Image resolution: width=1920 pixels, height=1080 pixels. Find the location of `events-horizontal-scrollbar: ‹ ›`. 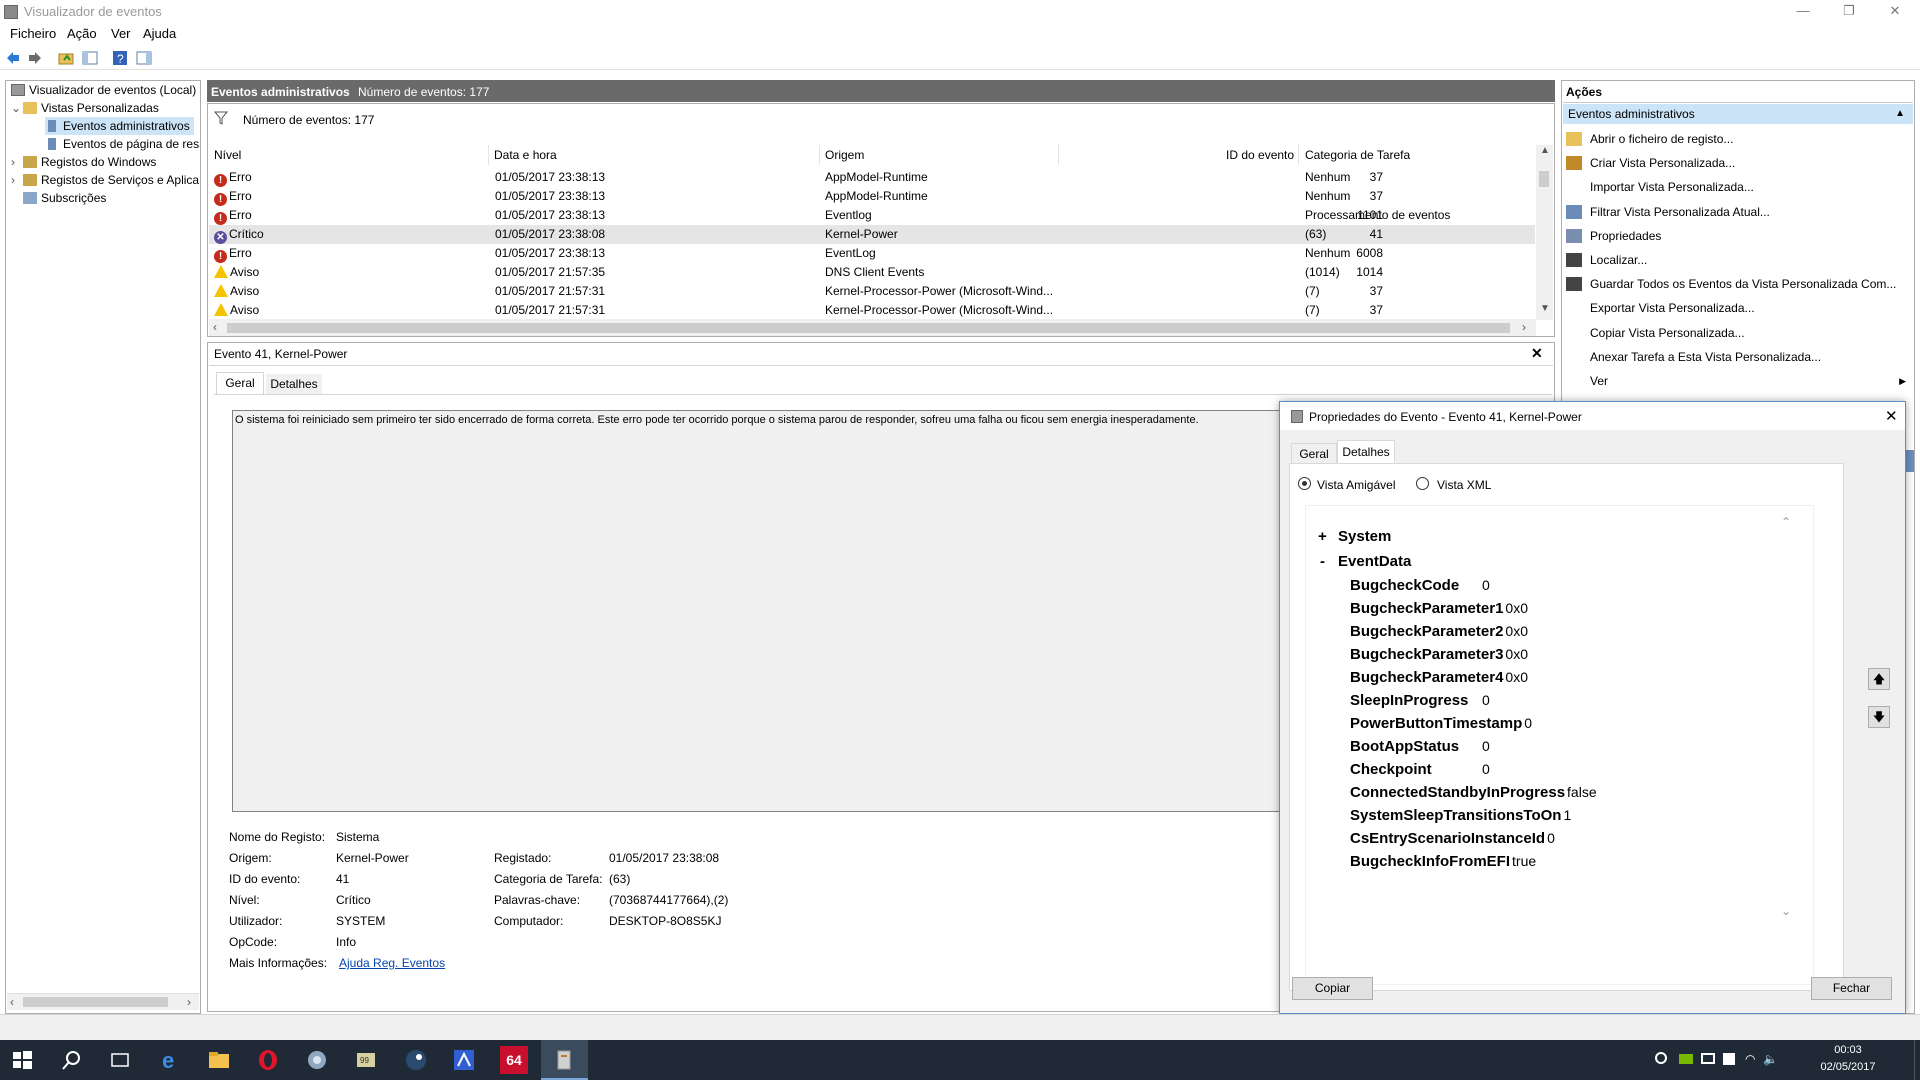

events-horizontal-scrollbar: ‹ › is located at coordinates (872, 327).